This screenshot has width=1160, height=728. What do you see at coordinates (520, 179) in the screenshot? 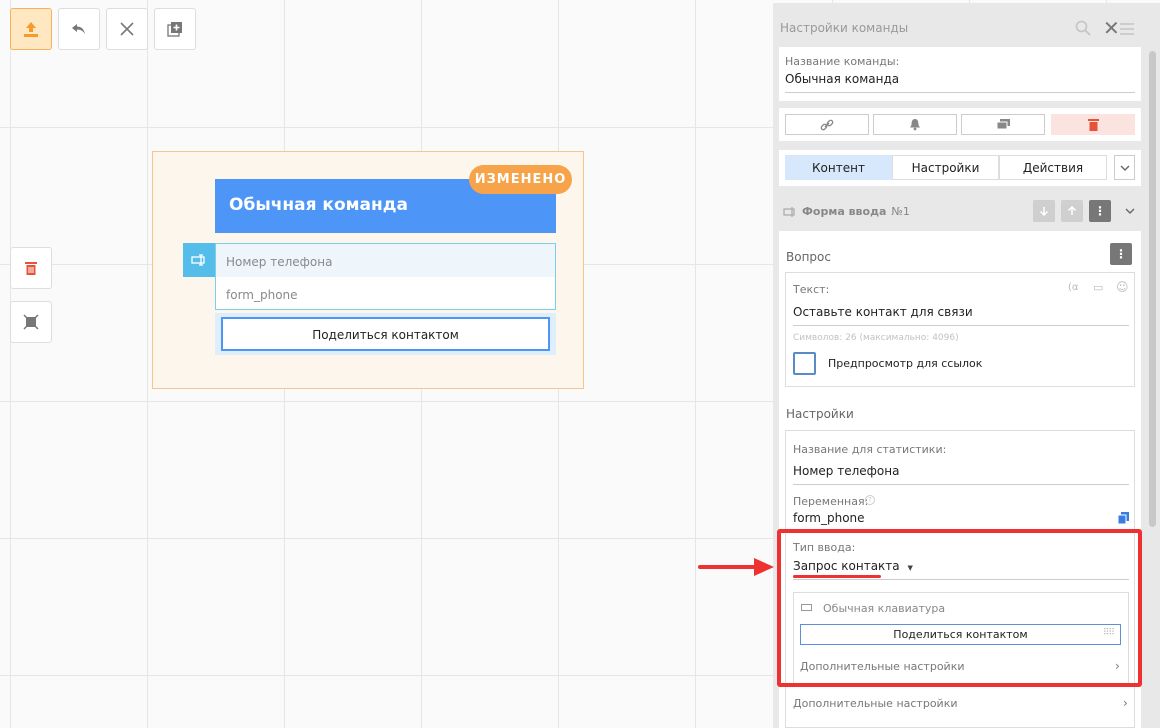
I see `changed-badge: ИЗМЕНЕНО` at bounding box center [520, 179].